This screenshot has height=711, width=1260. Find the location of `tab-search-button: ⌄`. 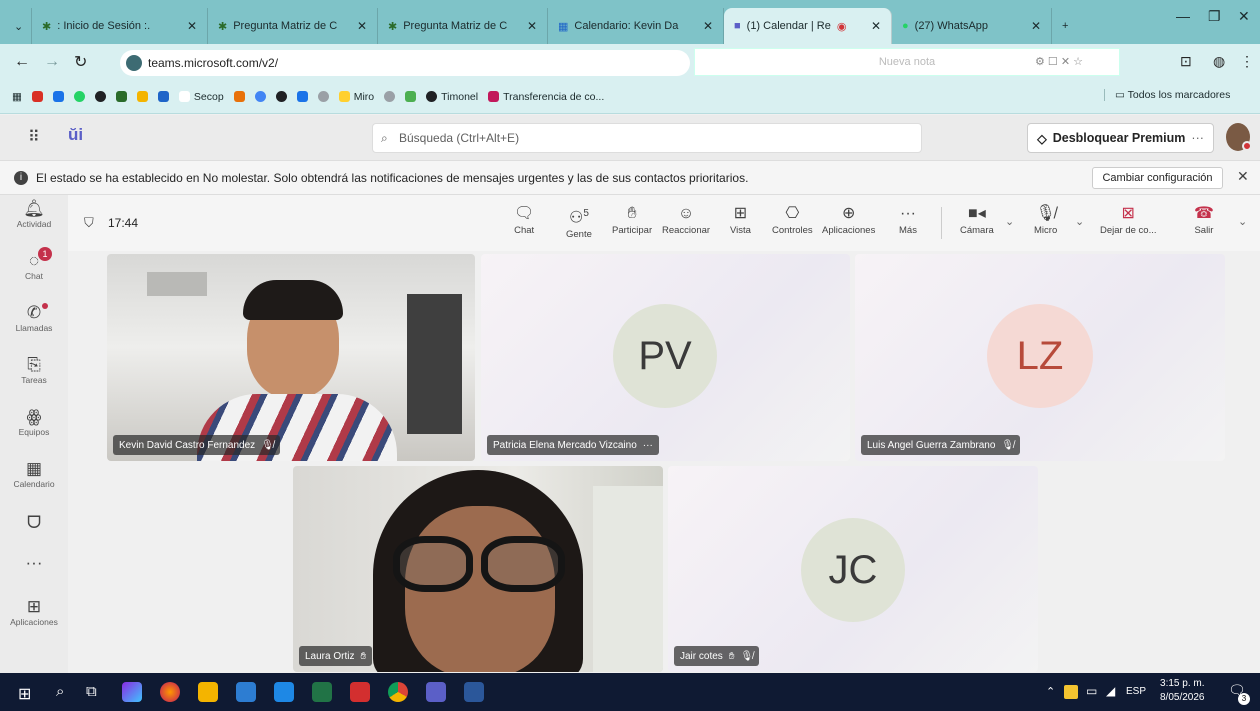

tab-search-button: ⌄ is located at coordinates (18, 26).